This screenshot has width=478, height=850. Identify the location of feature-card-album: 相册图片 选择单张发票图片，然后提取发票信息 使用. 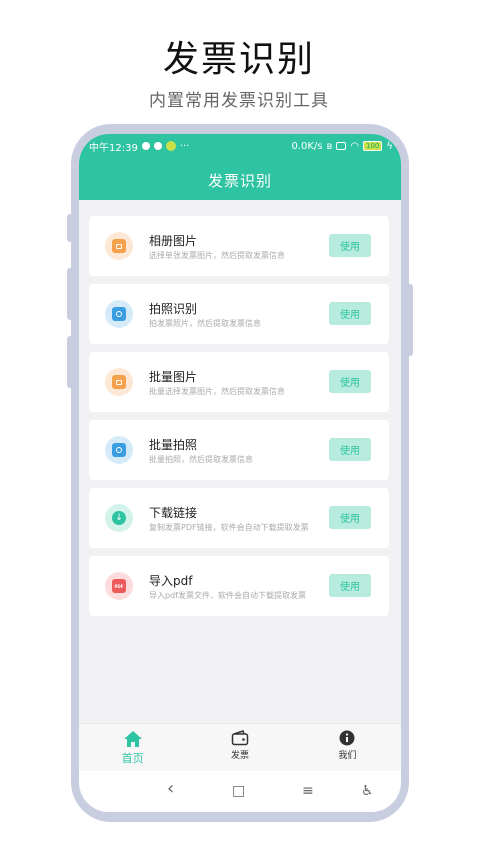
(239, 246).